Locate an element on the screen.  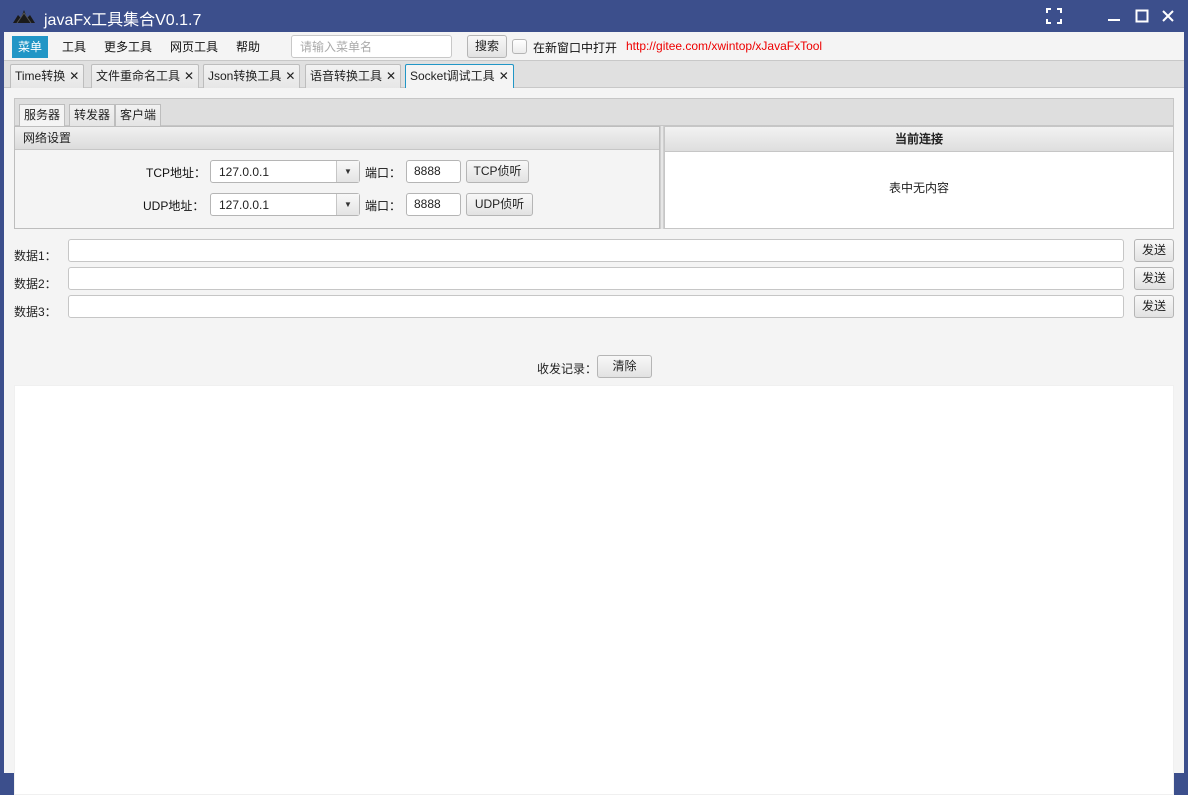
tab-label: 语音转换工具 is located at coordinates (346, 76).